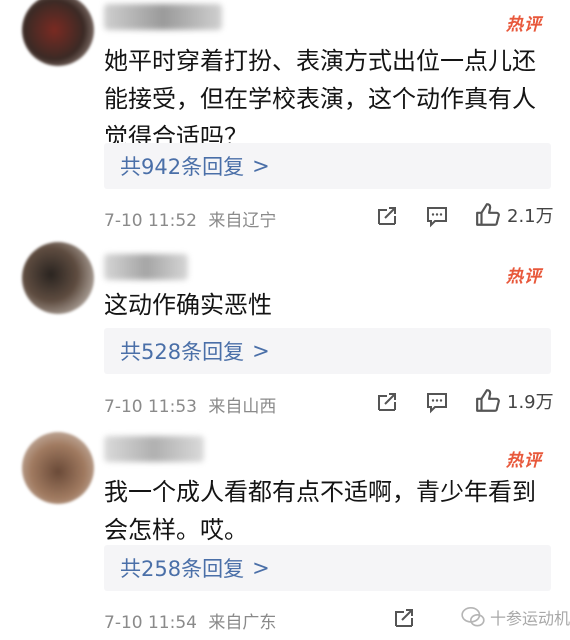 This screenshot has width=570, height=640. What do you see at coordinates (473, 616) in the screenshot?
I see `wechat-logo-icon` at bounding box center [473, 616].